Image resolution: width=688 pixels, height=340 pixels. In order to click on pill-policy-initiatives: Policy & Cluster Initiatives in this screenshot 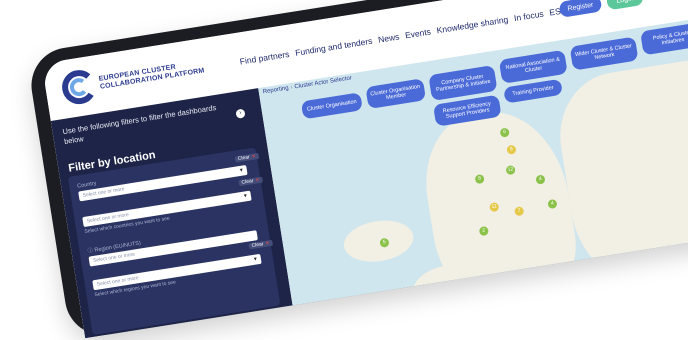, I will do `click(664, 38)`.